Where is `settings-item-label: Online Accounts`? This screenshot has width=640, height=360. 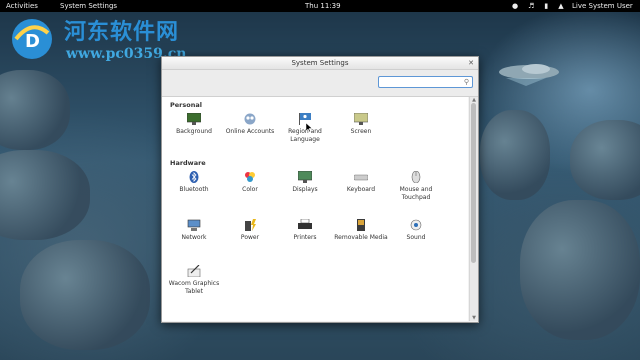
settings-item-label: Online Accounts is located at coordinates (250, 131).